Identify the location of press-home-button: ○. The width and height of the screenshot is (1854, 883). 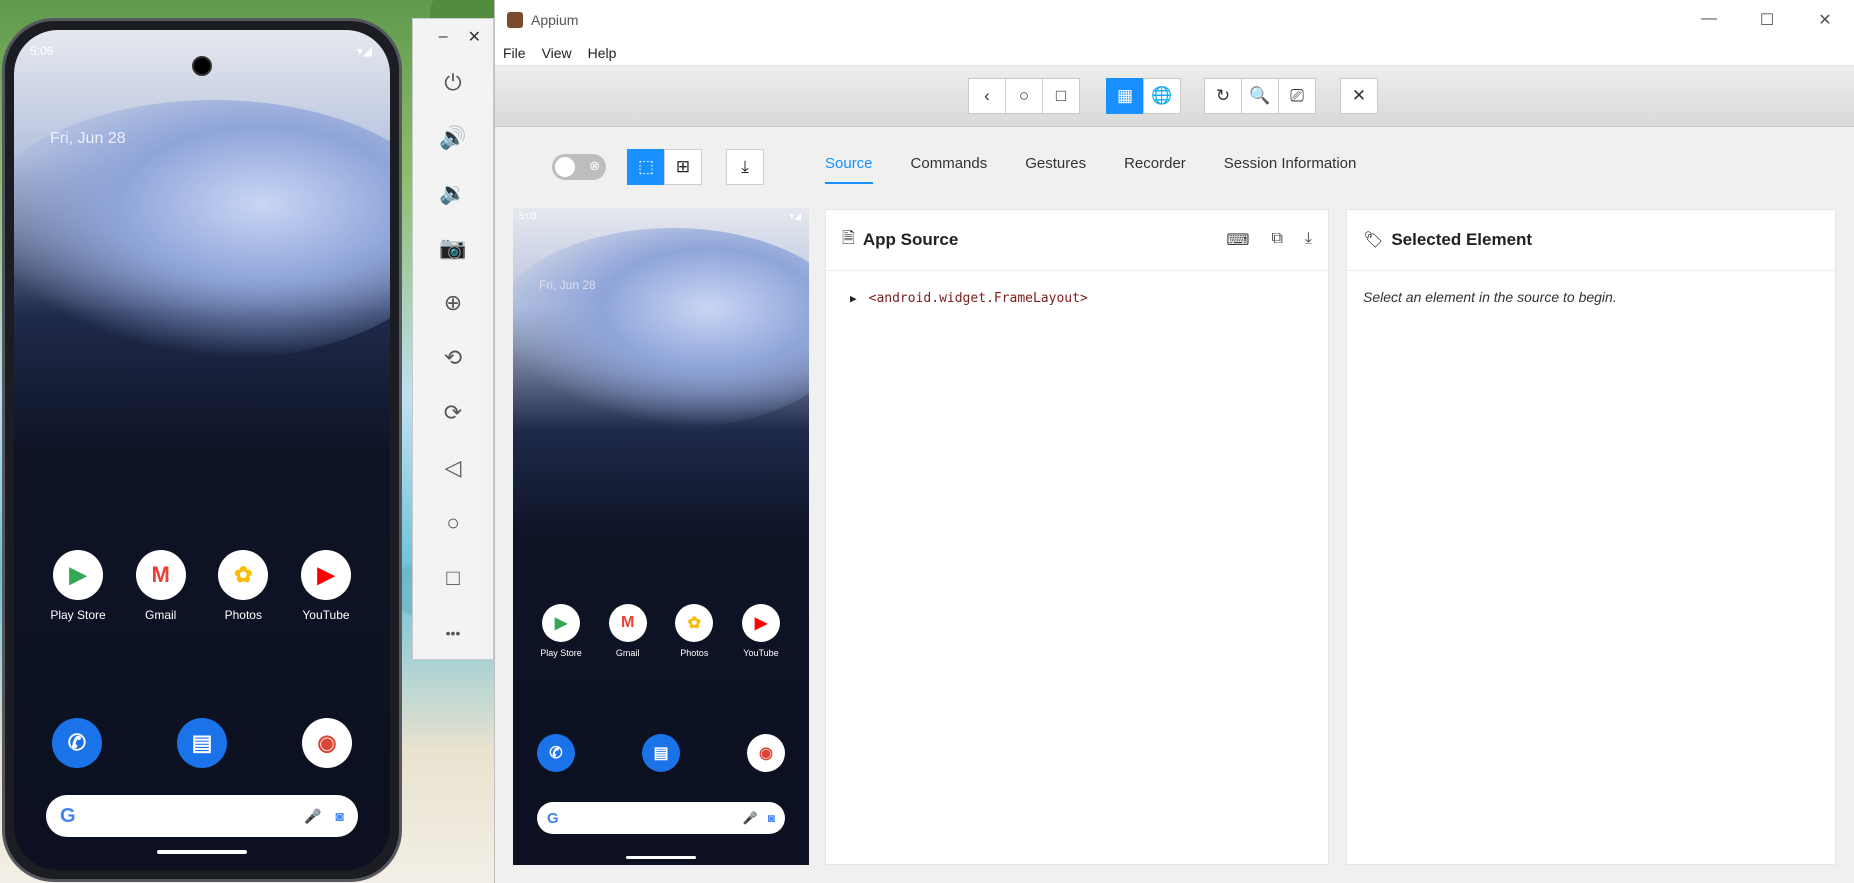
(1024, 96).